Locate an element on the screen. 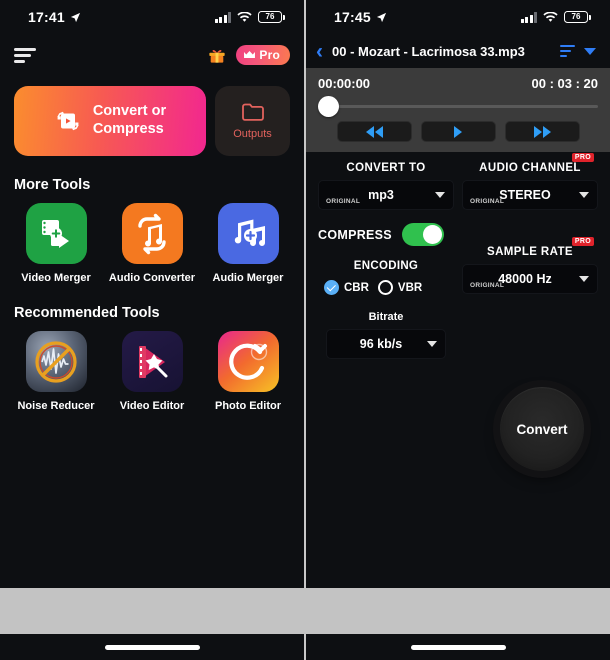 The image size is (610, 660). status-indicators-left: 76 is located at coordinates (249, 17).